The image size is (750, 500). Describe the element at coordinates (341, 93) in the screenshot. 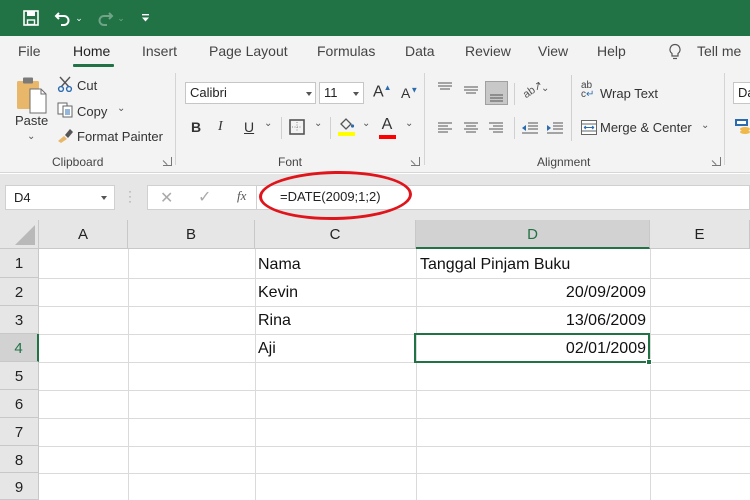

I see `font-size-combo: 11` at that location.